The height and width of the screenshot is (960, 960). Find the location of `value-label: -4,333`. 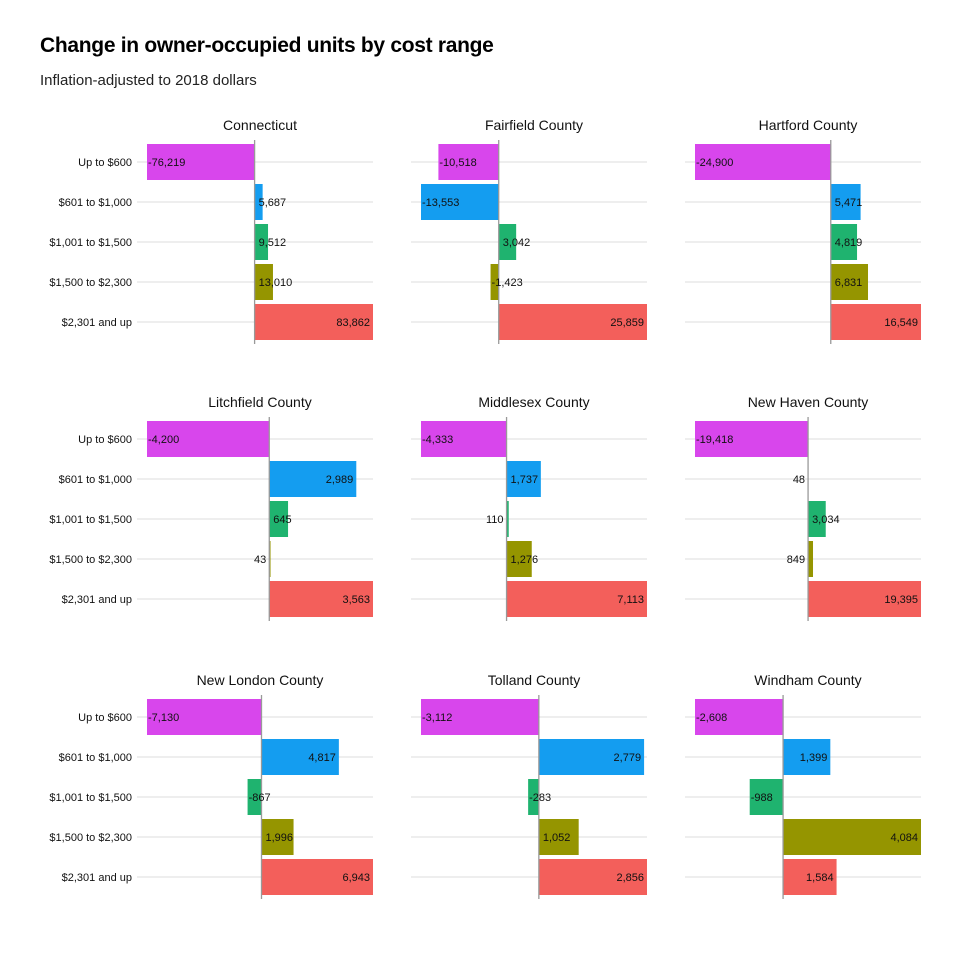

value-label: -4,333 is located at coordinates (437, 440).